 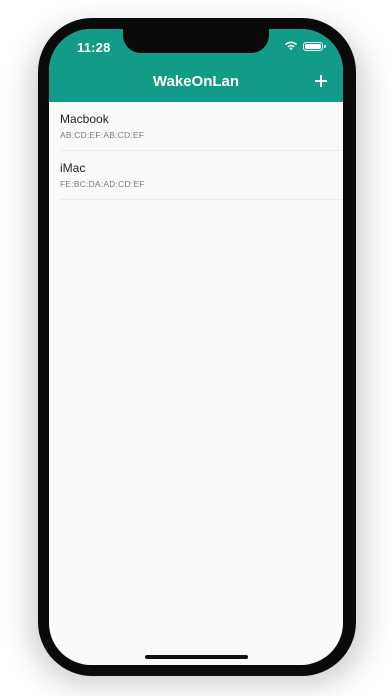 I want to click on list-item-macbook: Macbook AB:CD:EF:AB:CD:EF, so click(x=196, y=126).